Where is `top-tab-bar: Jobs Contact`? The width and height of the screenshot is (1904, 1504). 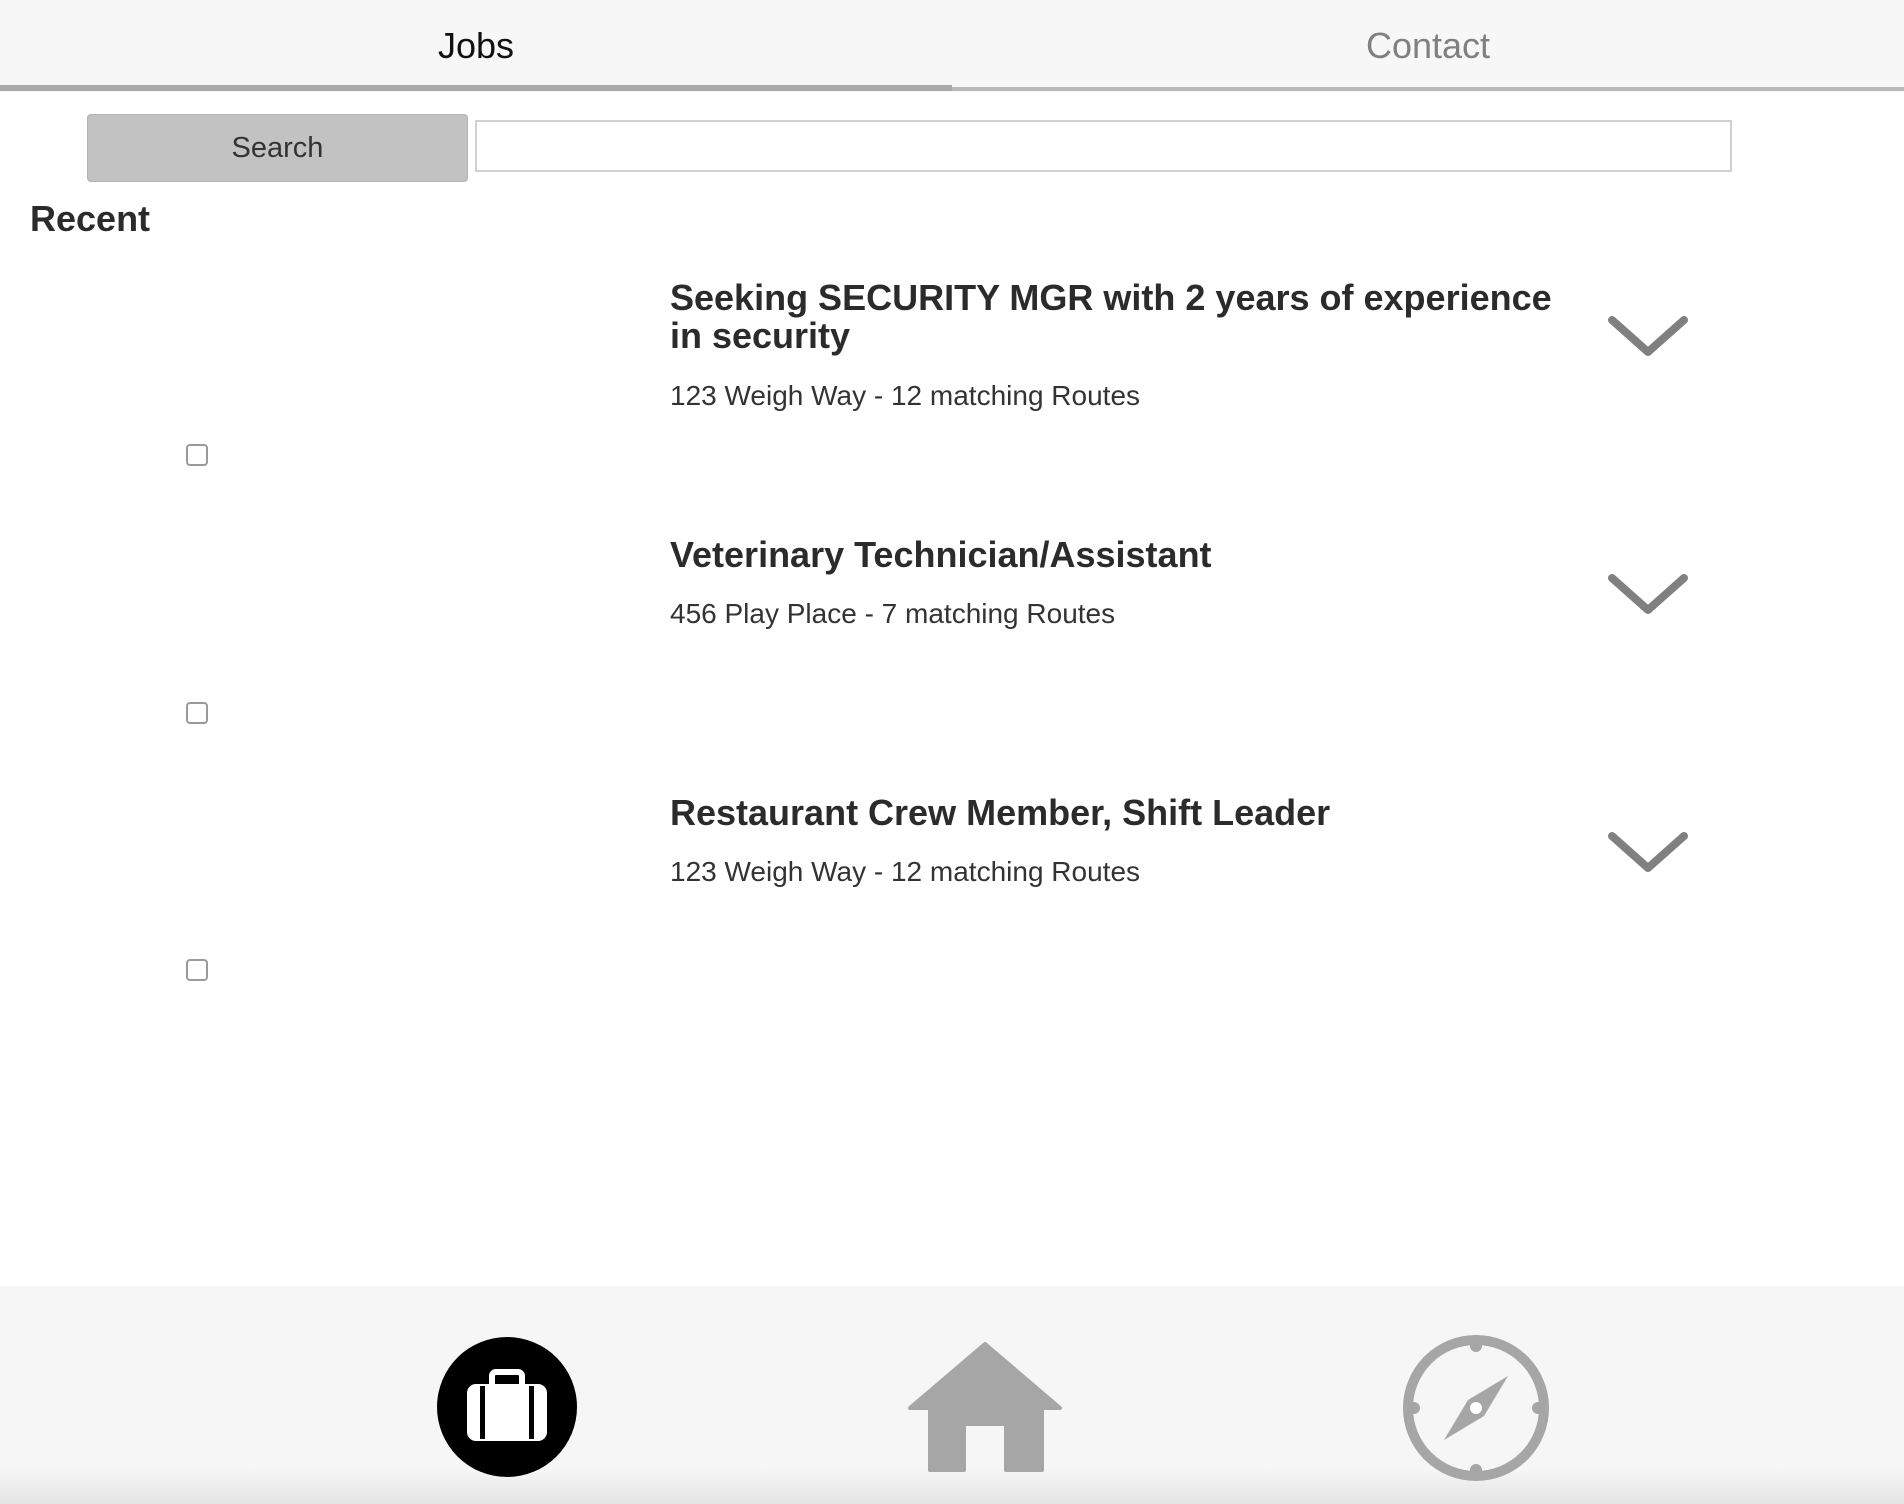
top-tab-bar: Jobs Contact is located at coordinates (952, 46).